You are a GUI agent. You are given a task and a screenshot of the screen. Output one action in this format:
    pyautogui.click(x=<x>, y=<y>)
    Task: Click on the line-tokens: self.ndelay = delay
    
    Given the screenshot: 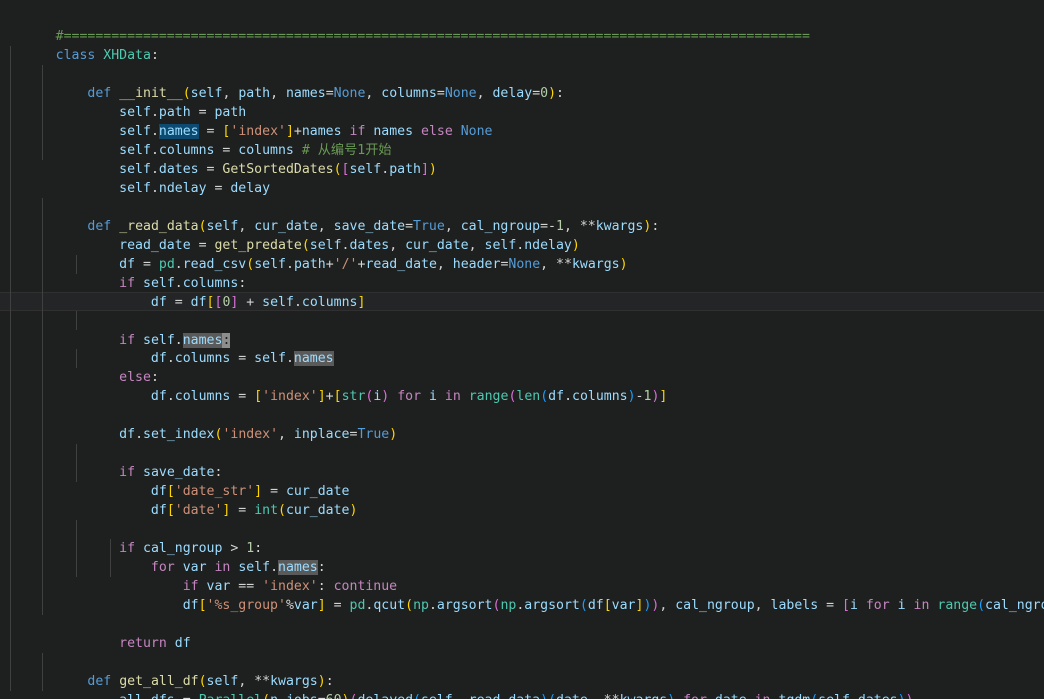 What is the action you would take?
    pyautogui.click(x=195, y=188)
    